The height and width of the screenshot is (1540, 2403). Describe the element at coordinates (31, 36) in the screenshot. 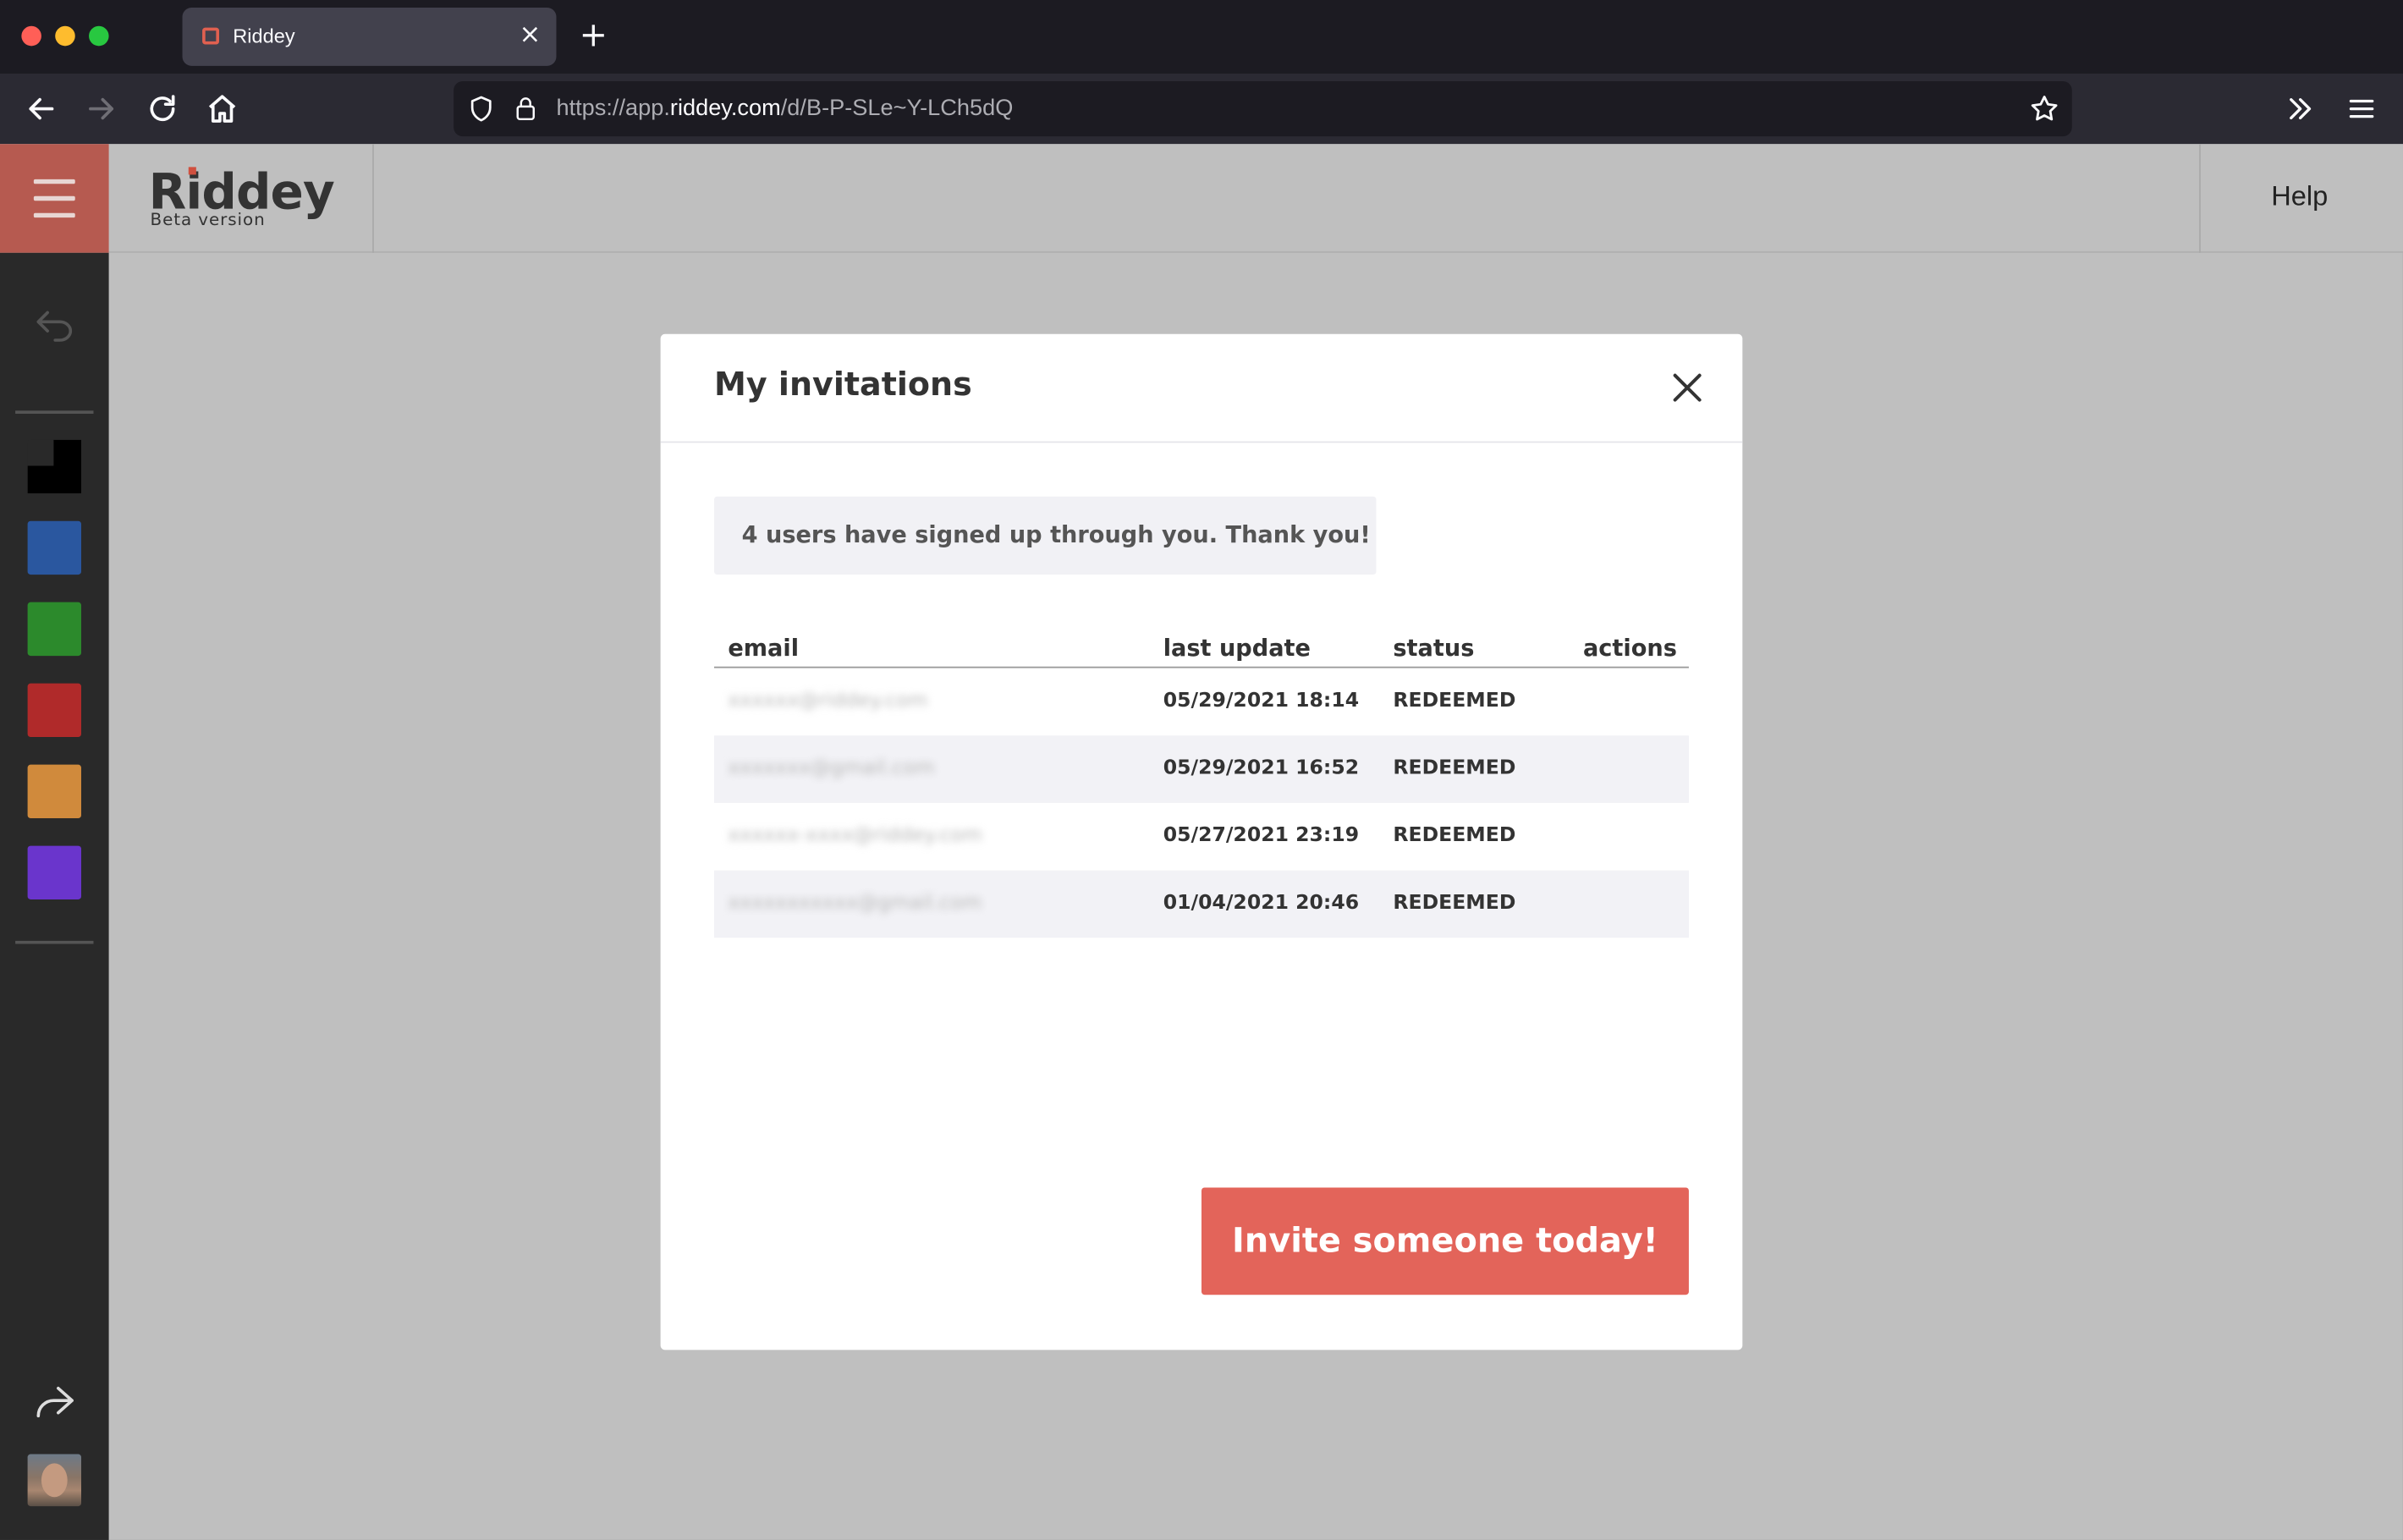

I see `window-close-button` at that location.